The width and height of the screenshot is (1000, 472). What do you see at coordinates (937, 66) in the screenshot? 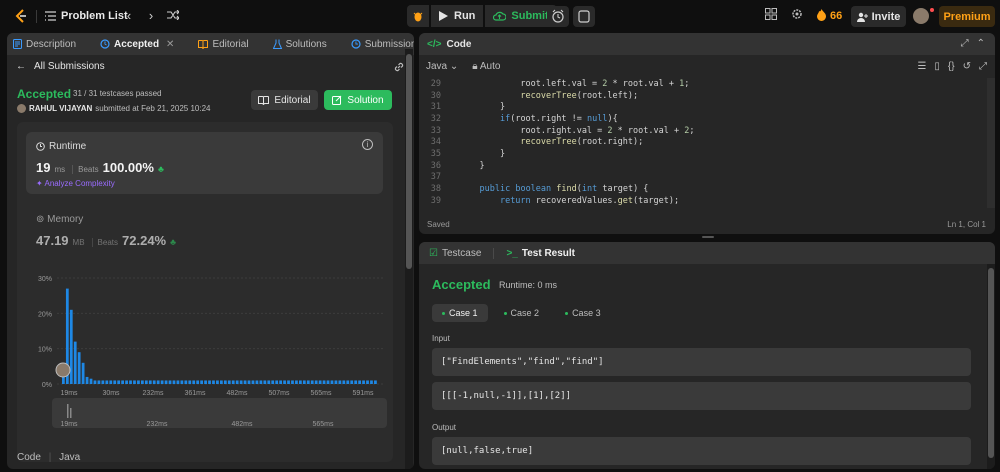
I see `bookmark-icon: ▯` at bounding box center [937, 66].